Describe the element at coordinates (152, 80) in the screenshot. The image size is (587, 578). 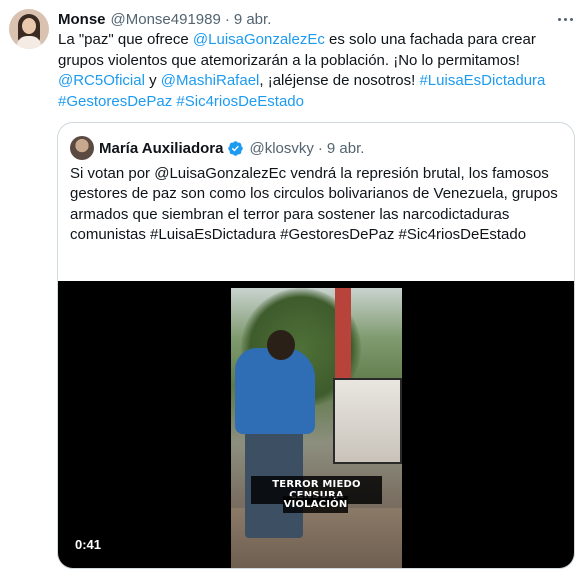
I see `text-part: y` at that location.